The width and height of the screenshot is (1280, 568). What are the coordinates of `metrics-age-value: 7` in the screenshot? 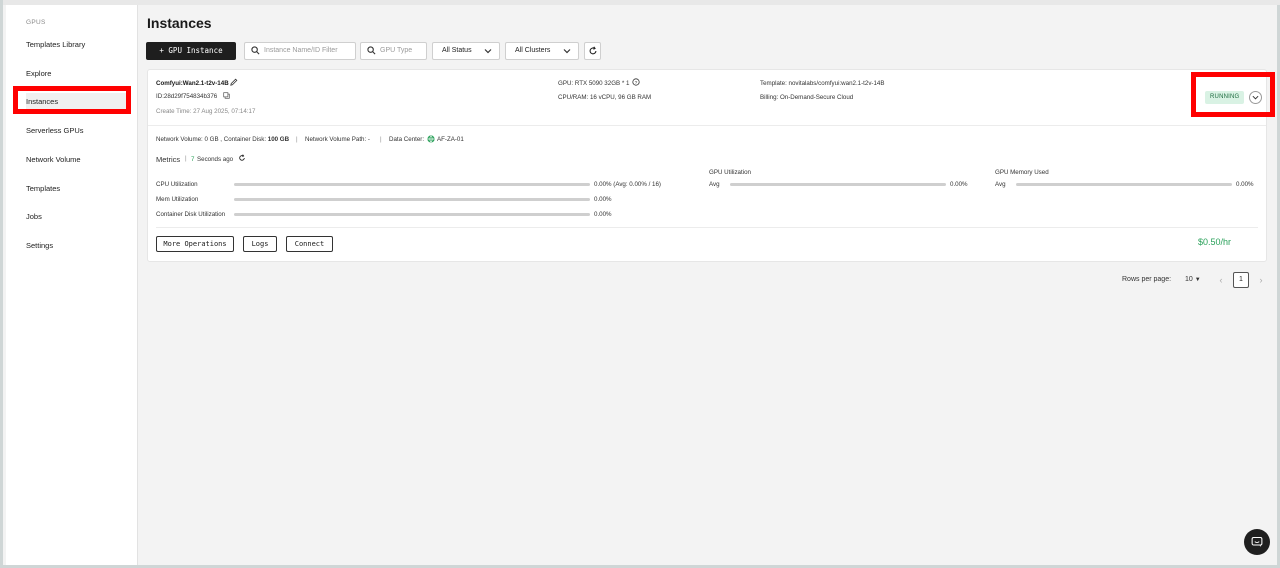 It's located at (193, 159).